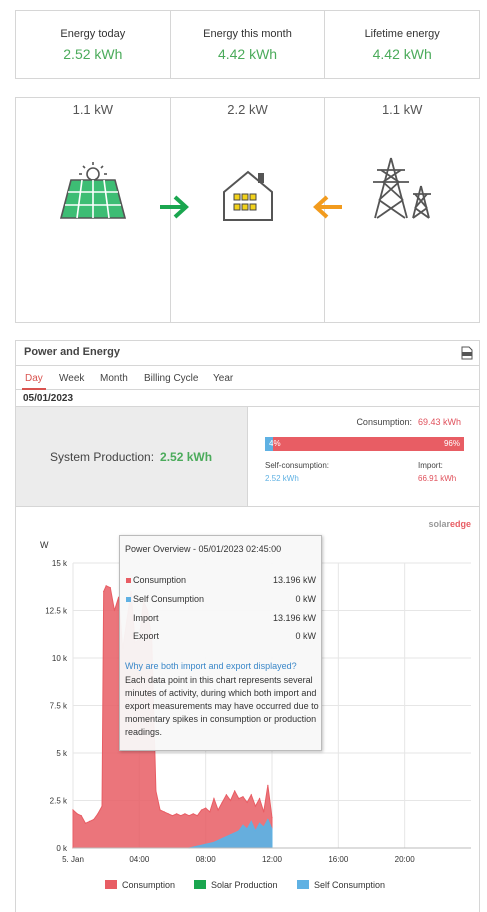 This screenshot has height=912, width=487. Describe the element at coordinates (467, 353) in the screenshot. I see `csv-export-icon` at that location.